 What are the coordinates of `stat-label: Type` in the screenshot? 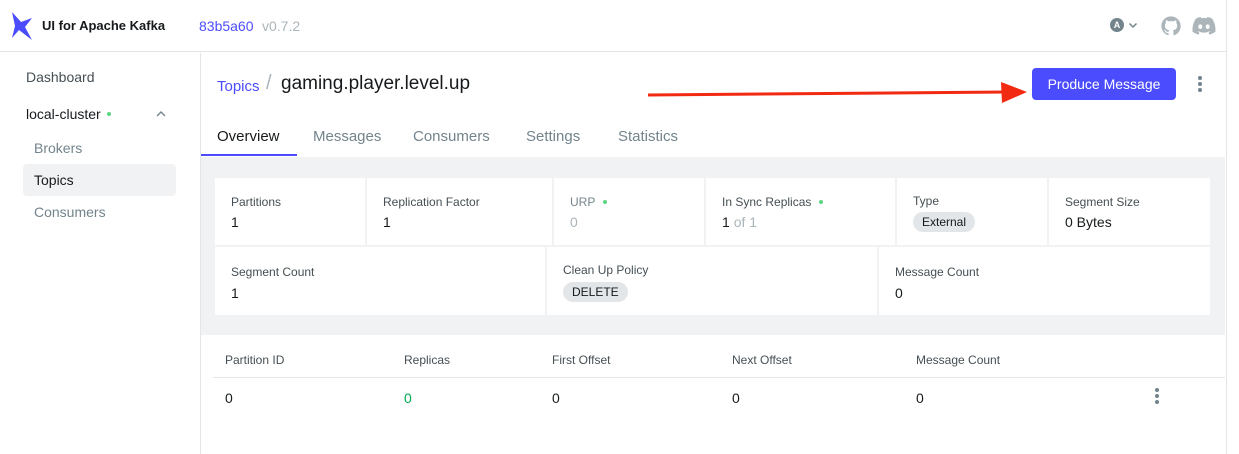 It's located at (926, 201).